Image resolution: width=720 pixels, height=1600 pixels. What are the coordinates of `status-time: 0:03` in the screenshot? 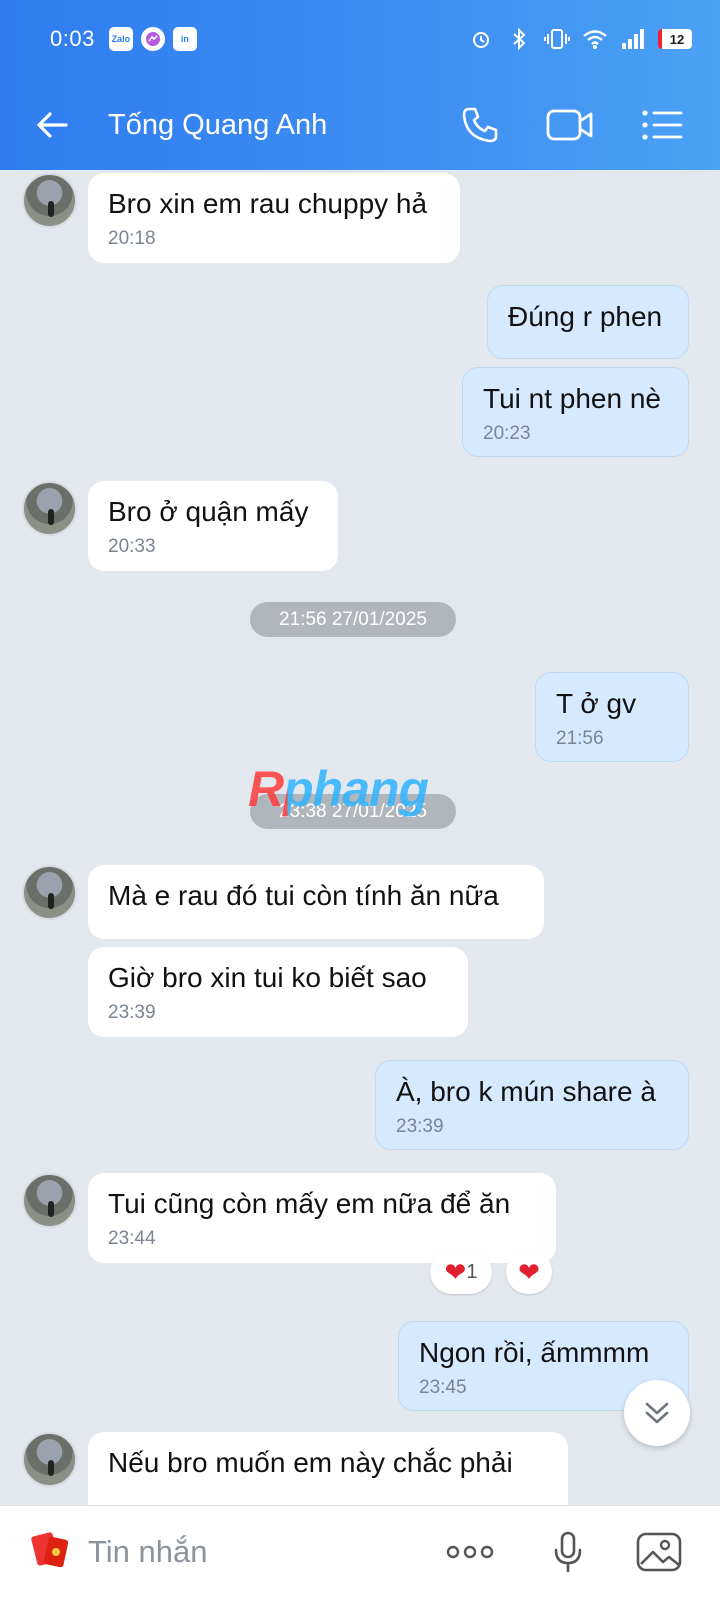 It's located at (72, 38).